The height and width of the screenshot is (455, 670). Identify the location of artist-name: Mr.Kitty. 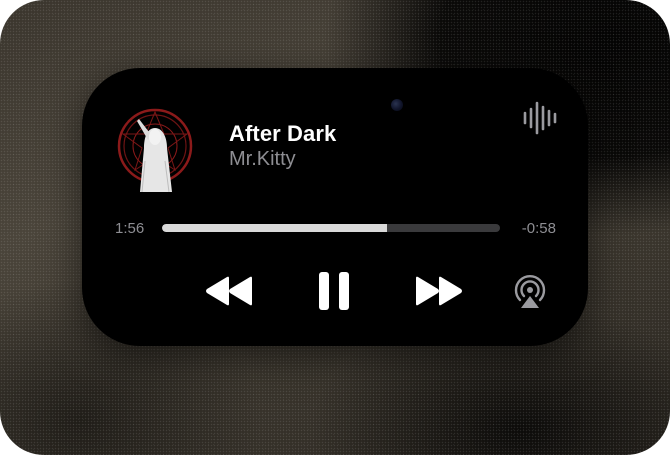
(262, 159).